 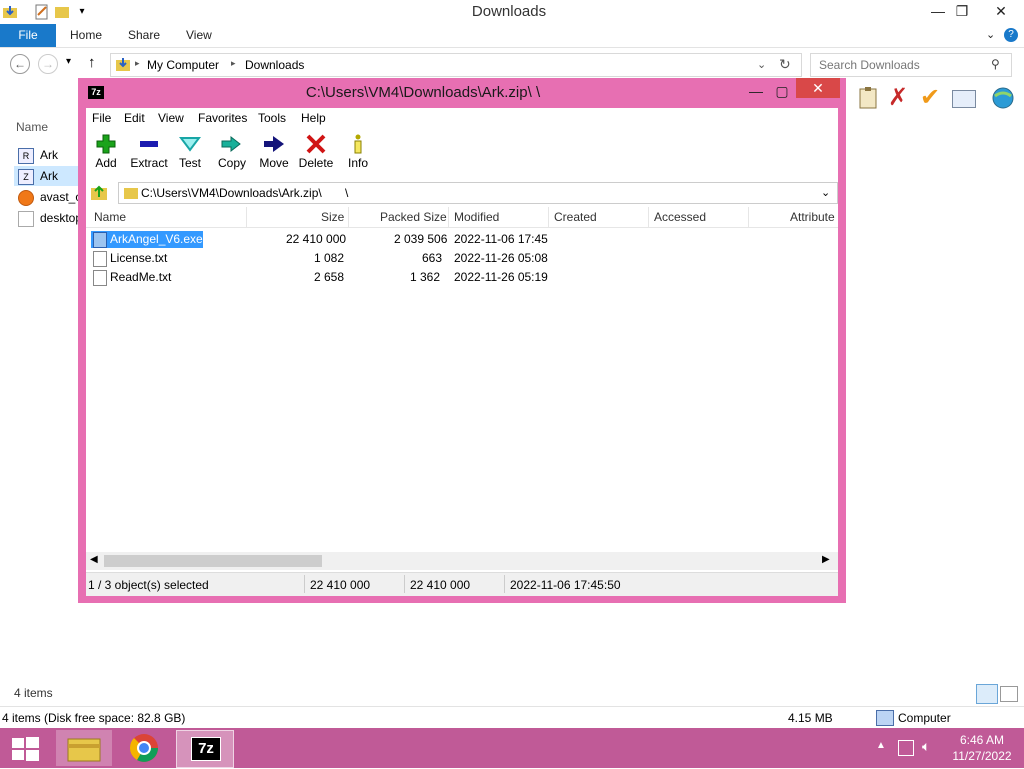 I want to click on app-icon: R, so click(x=26, y=155).